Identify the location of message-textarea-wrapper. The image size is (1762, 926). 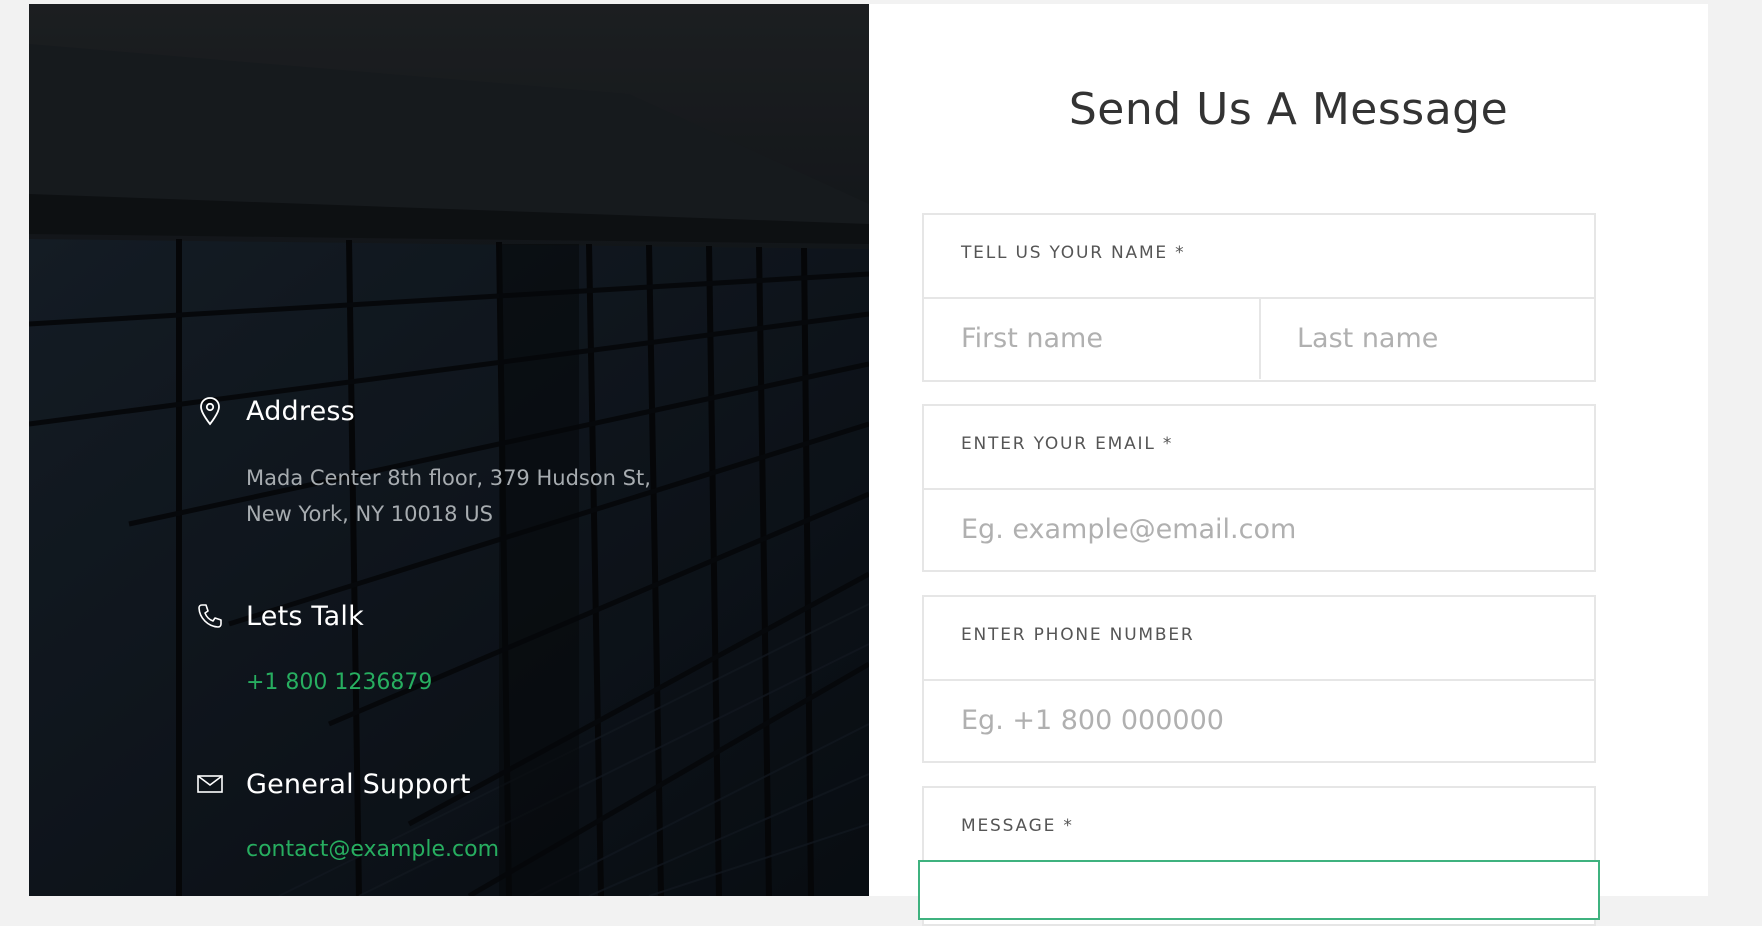
(1260, 891).